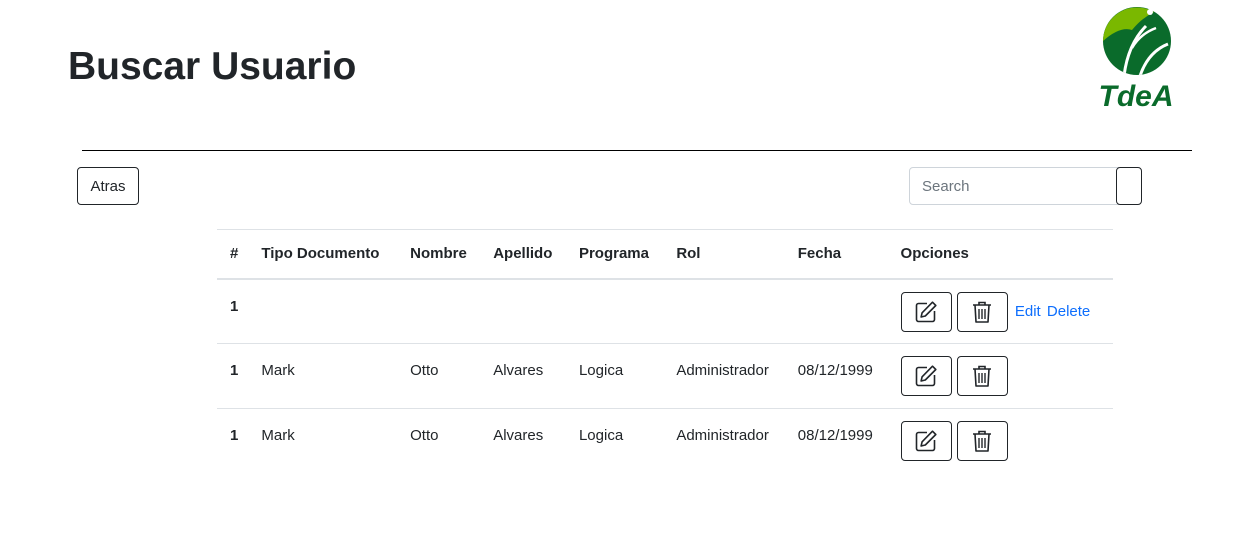 This screenshot has height=544, width=1248. I want to click on cell-rol, so click(723, 311).